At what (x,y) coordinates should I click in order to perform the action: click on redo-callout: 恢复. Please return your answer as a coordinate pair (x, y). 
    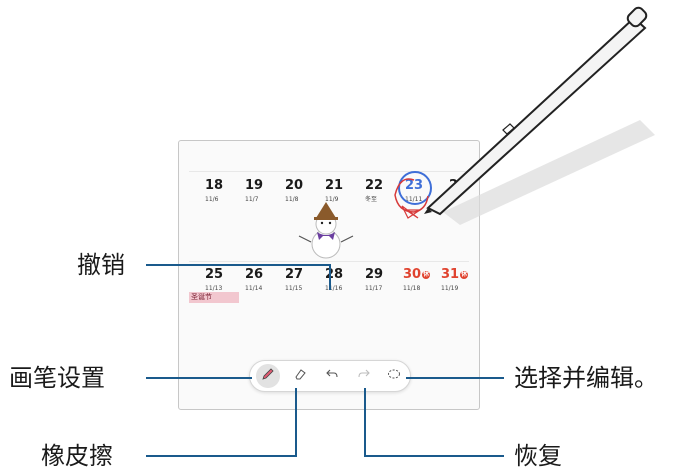
    Looking at the image, I should click on (538, 456).